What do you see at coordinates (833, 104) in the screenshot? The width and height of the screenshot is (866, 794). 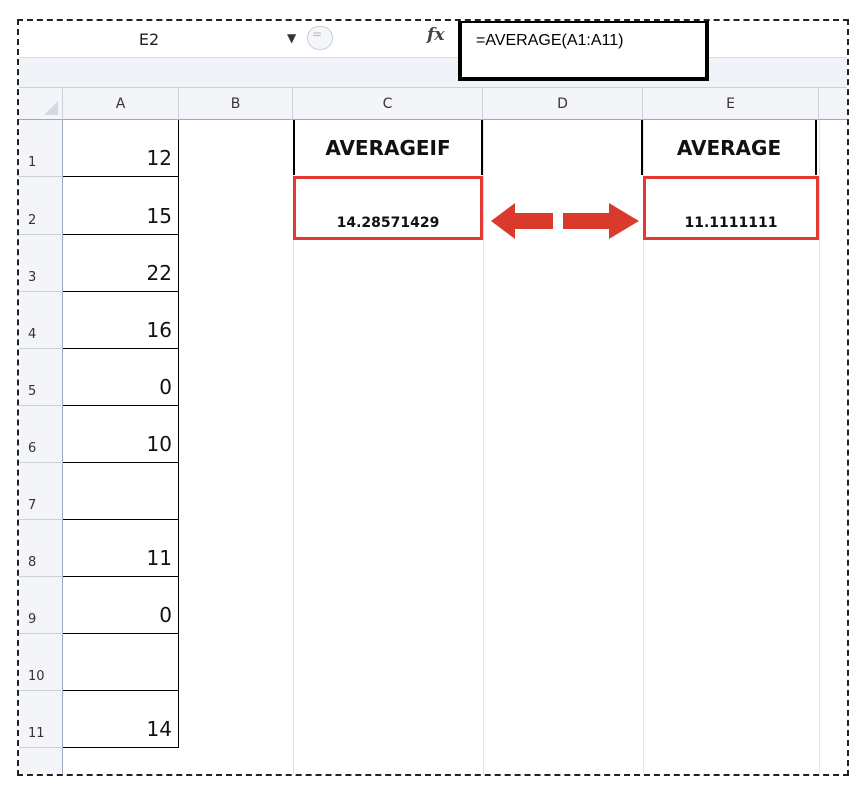 I see `column-header-f` at bounding box center [833, 104].